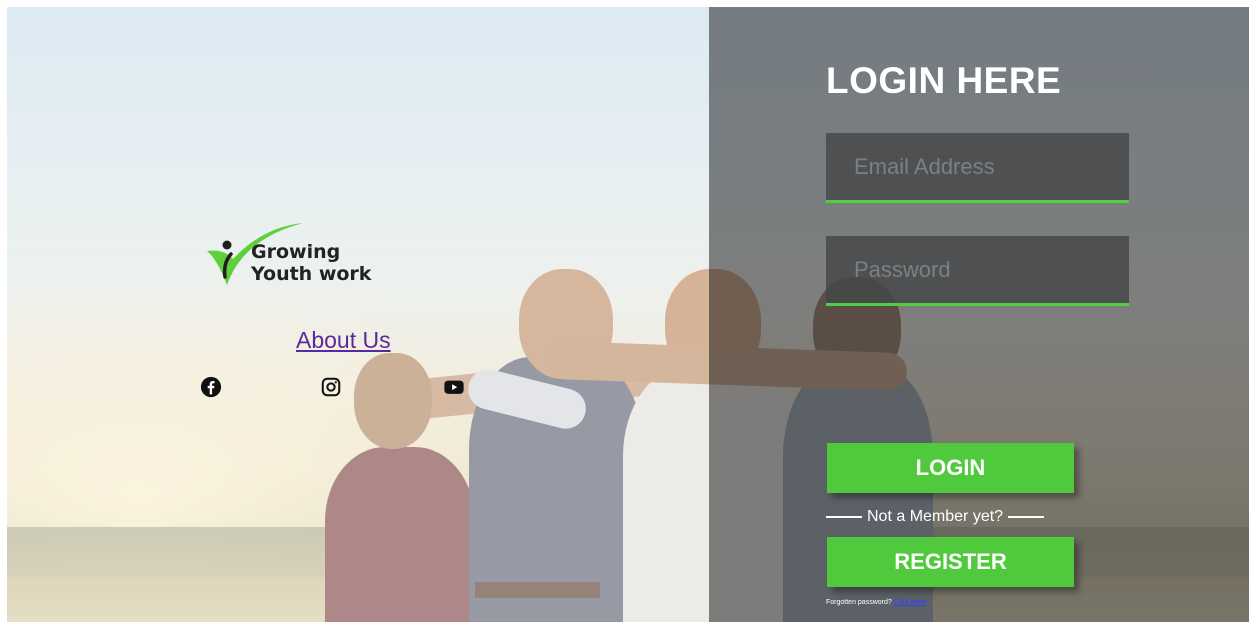 This screenshot has height=622, width=1253. Describe the element at coordinates (211, 387) in the screenshot. I see `facebook-icon` at that location.